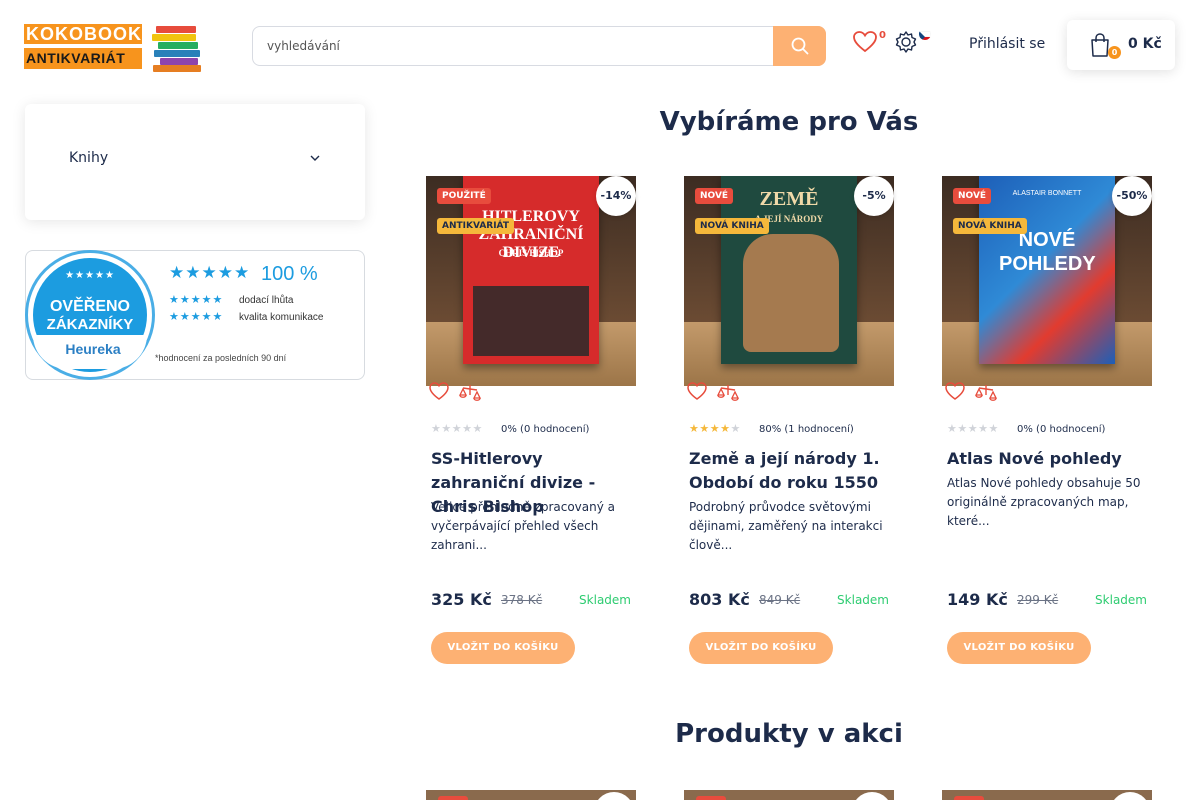 Image resolution: width=1200 pixels, height=800 pixels. Describe the element at coordinates (874, 196) in the screenshot. I see `discount-badge: -5%` at that location.